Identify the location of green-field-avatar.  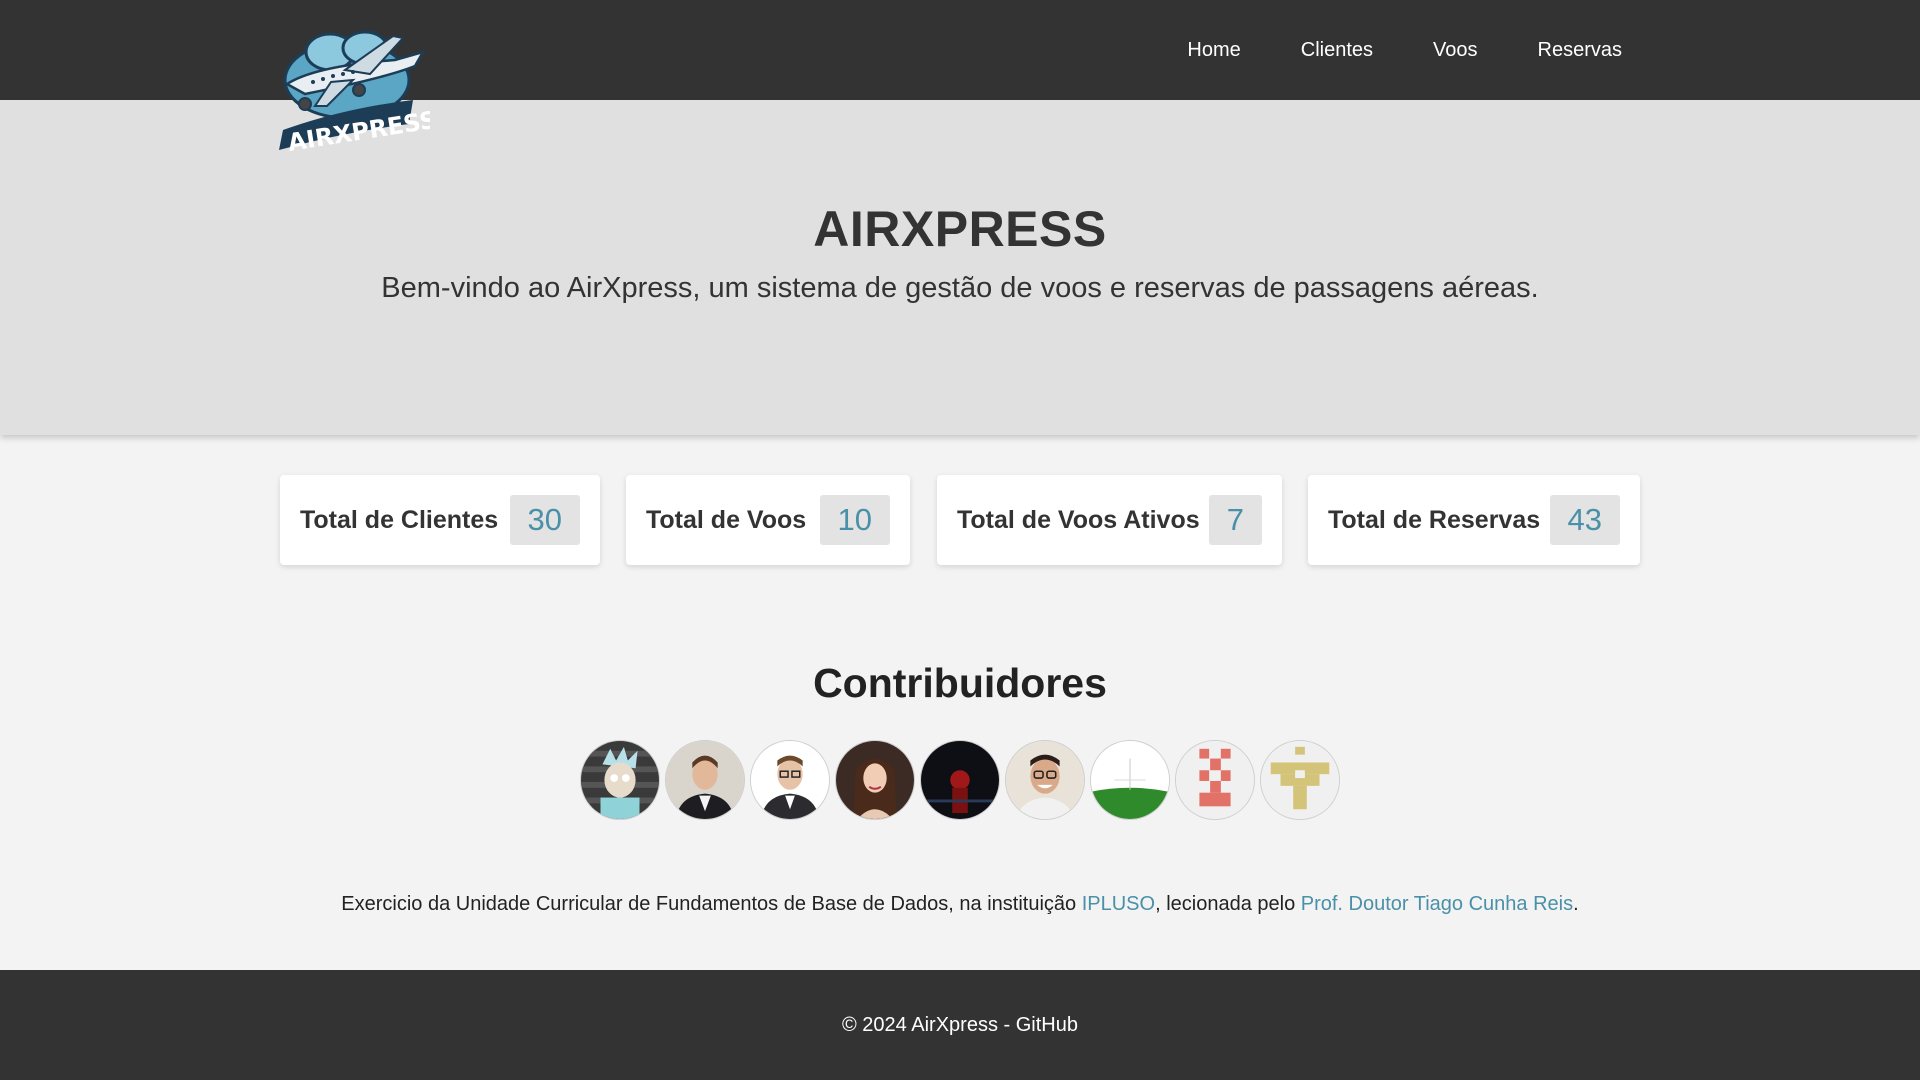
(1130, 780).